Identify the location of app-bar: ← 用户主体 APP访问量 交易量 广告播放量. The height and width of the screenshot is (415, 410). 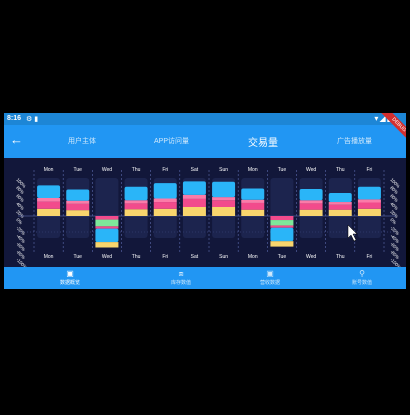
(205, 141).